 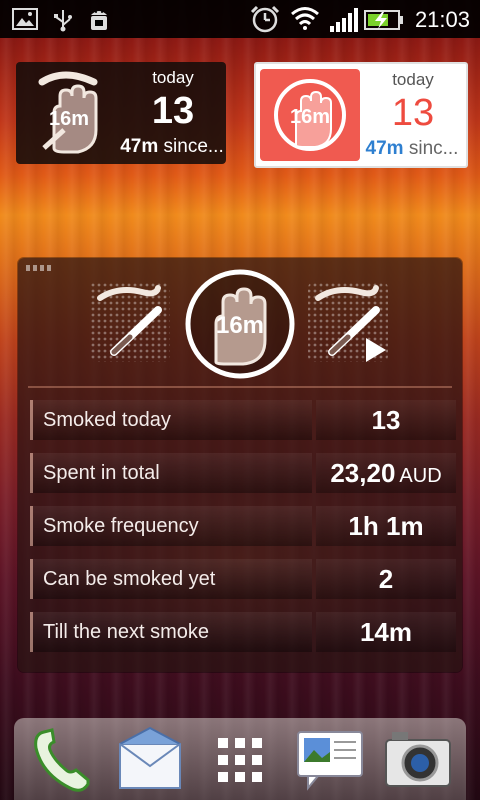 What do you see at coordinates (171, 579) in the screenshot?
I see `stat-label: Can be smoked yet` at bounding box center [171, 579].